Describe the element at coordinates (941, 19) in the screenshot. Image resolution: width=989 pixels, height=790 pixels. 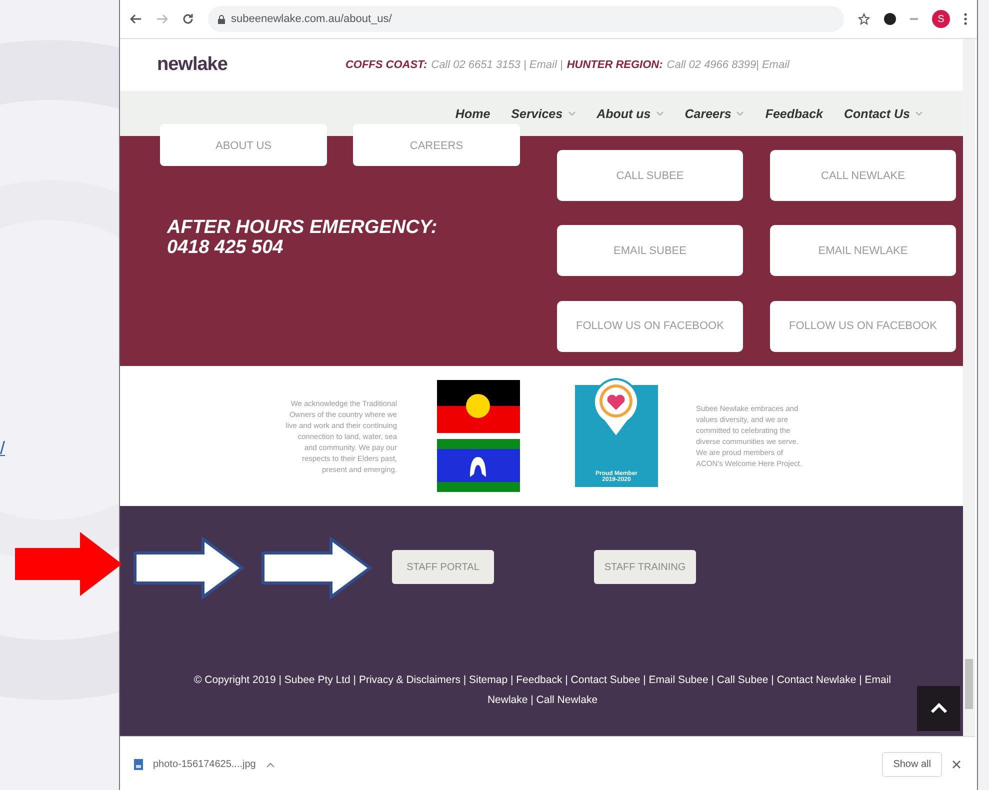
I see `profile-avatar: S` at that location.